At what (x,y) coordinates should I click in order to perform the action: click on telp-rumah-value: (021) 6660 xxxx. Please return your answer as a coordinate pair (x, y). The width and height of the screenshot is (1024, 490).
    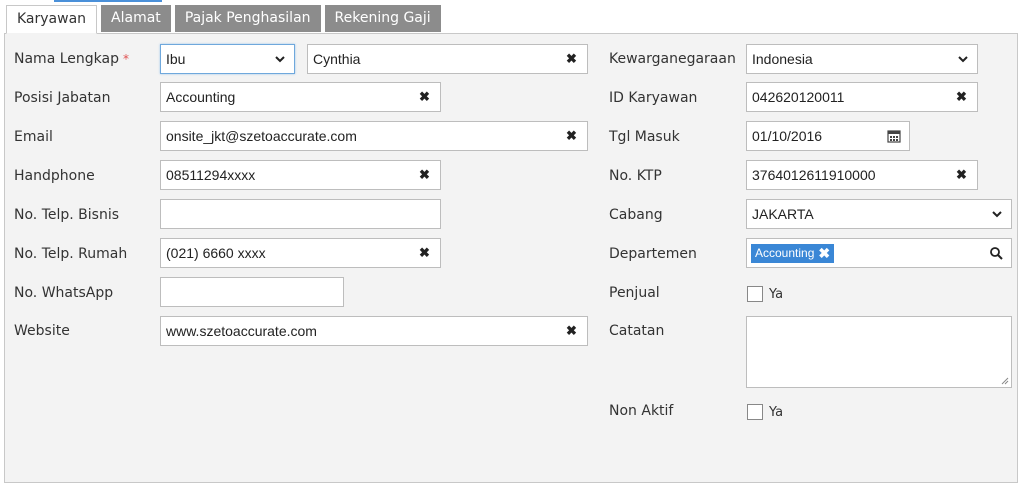
    Looking at the image, I should click on (216, 253).